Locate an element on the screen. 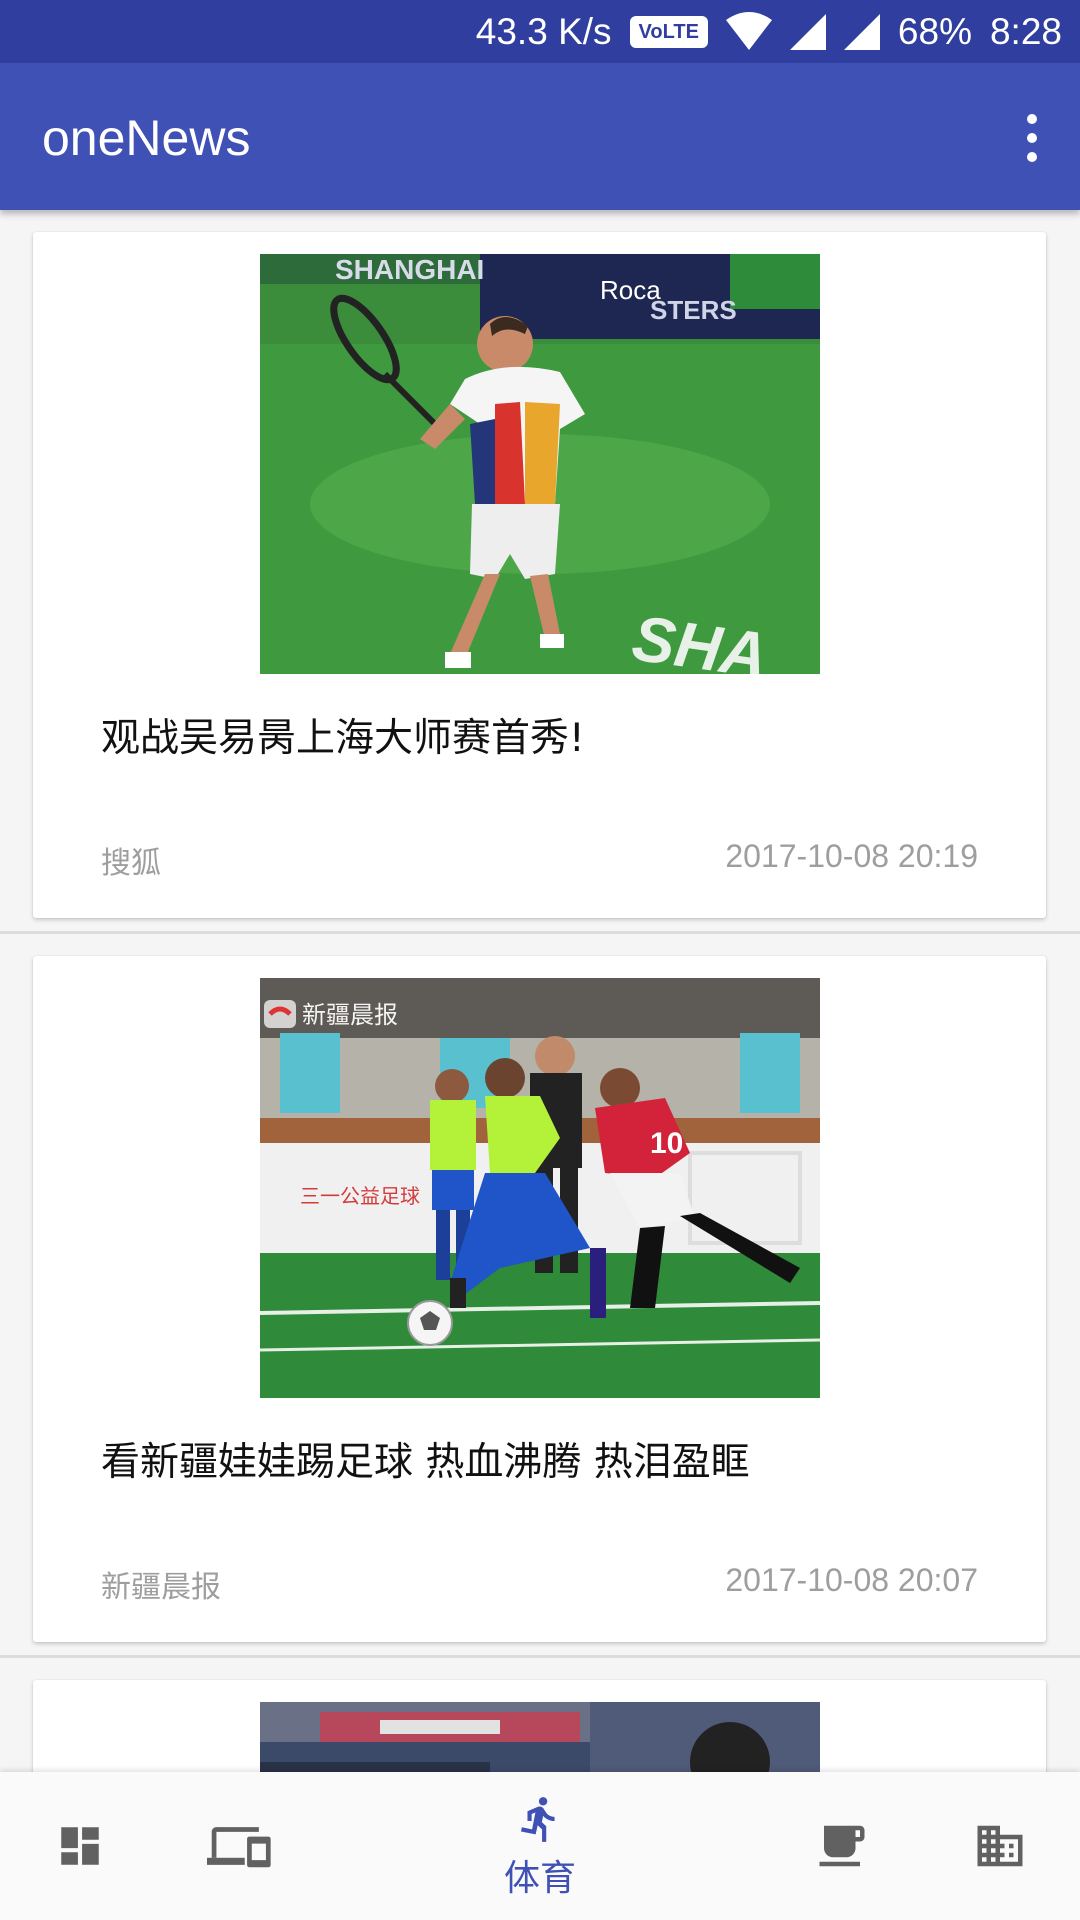  run-icon is located at coordinates (538, 1819).